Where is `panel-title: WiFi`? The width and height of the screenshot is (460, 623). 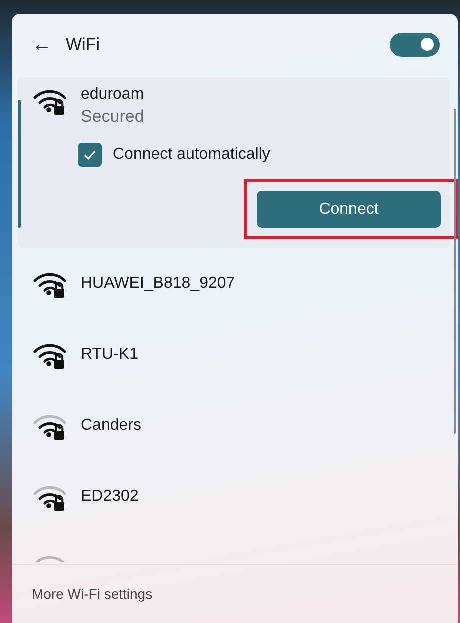
panel-title: WiFi is located at coordinates (83, 45).